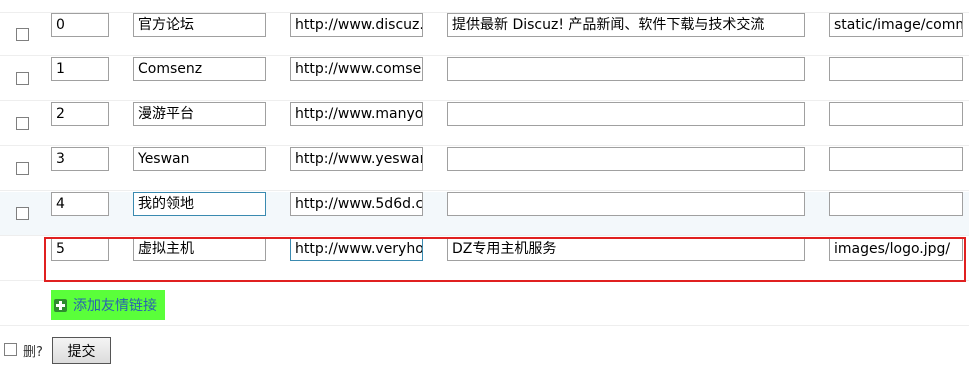  Describe the element at coordinates (356, 114) in the screenshot. I see `url-input: http://www.manyou.com` at that location.